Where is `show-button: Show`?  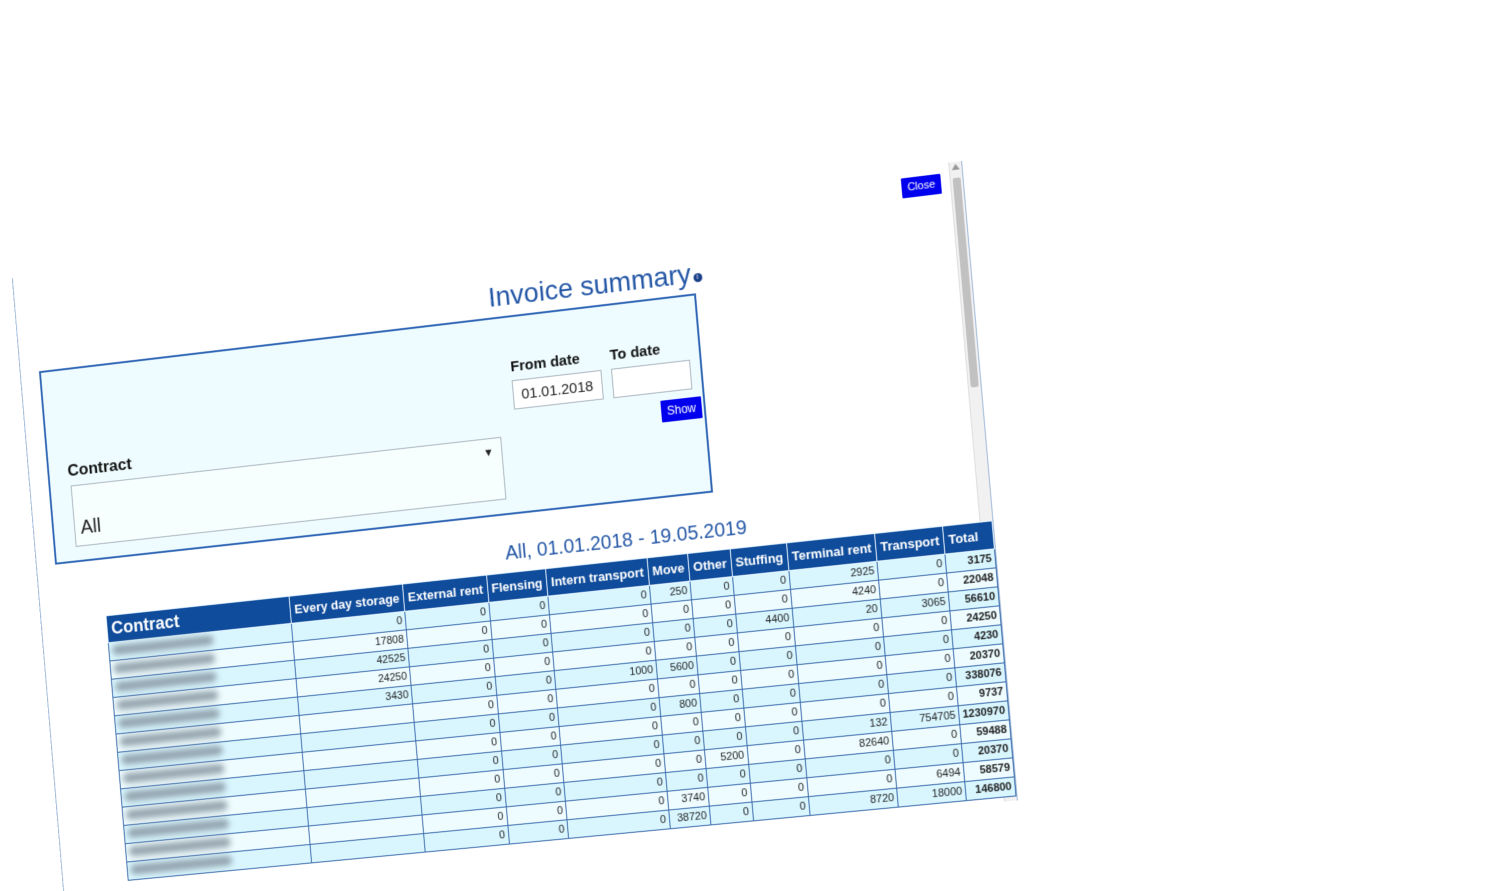 show-button: Show is located at coordinates (681, 409).